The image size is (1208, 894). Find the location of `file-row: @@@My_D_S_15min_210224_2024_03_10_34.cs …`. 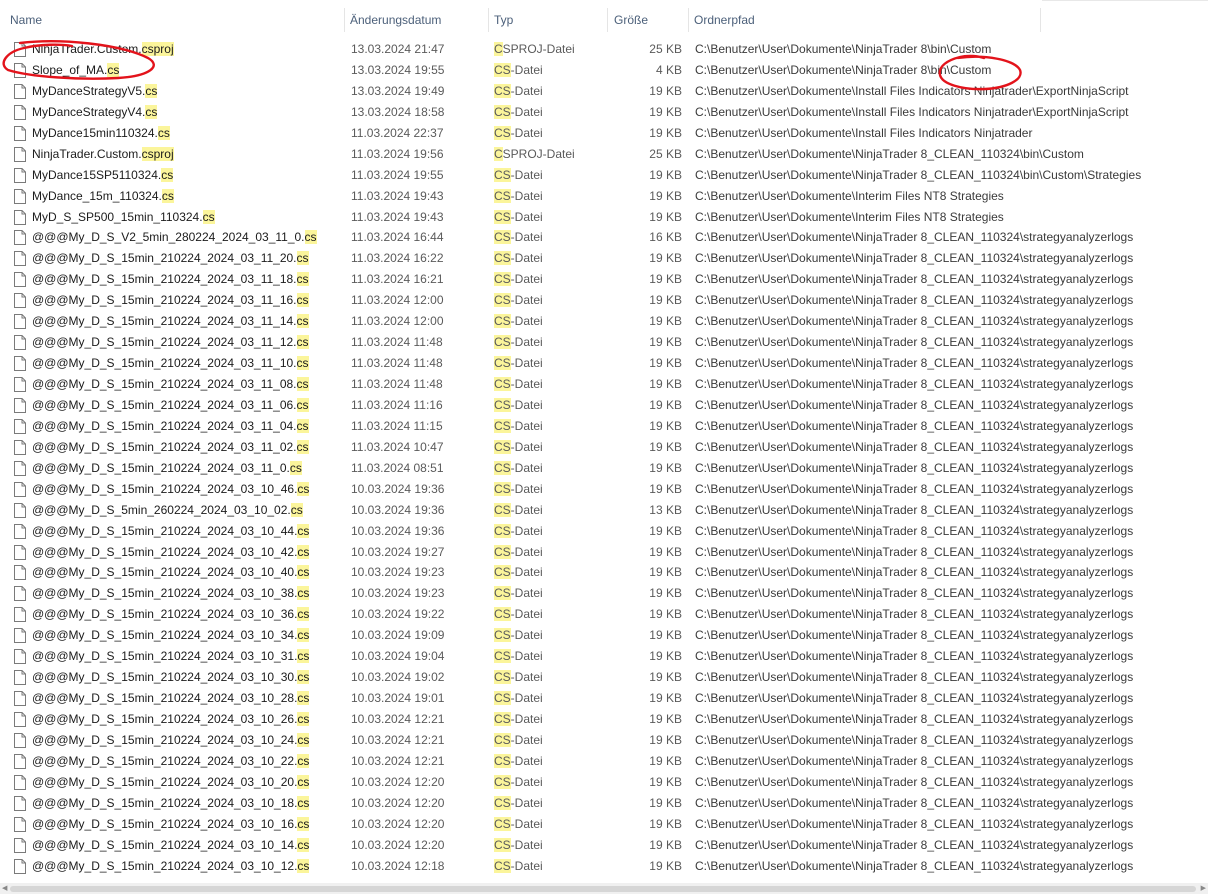

file-row: @@@My_D_S_15min_210224_2024_03_10_34.cs … is located at coordinates (604, 635).